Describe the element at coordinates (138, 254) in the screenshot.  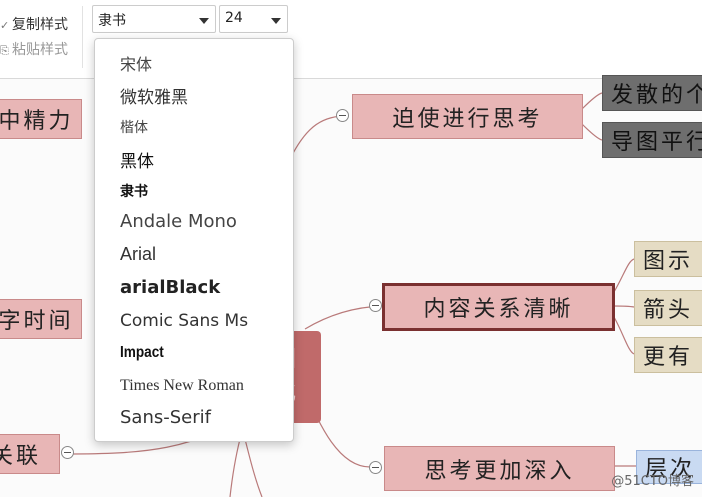
I see `font-option-arial: Arial` at that location.